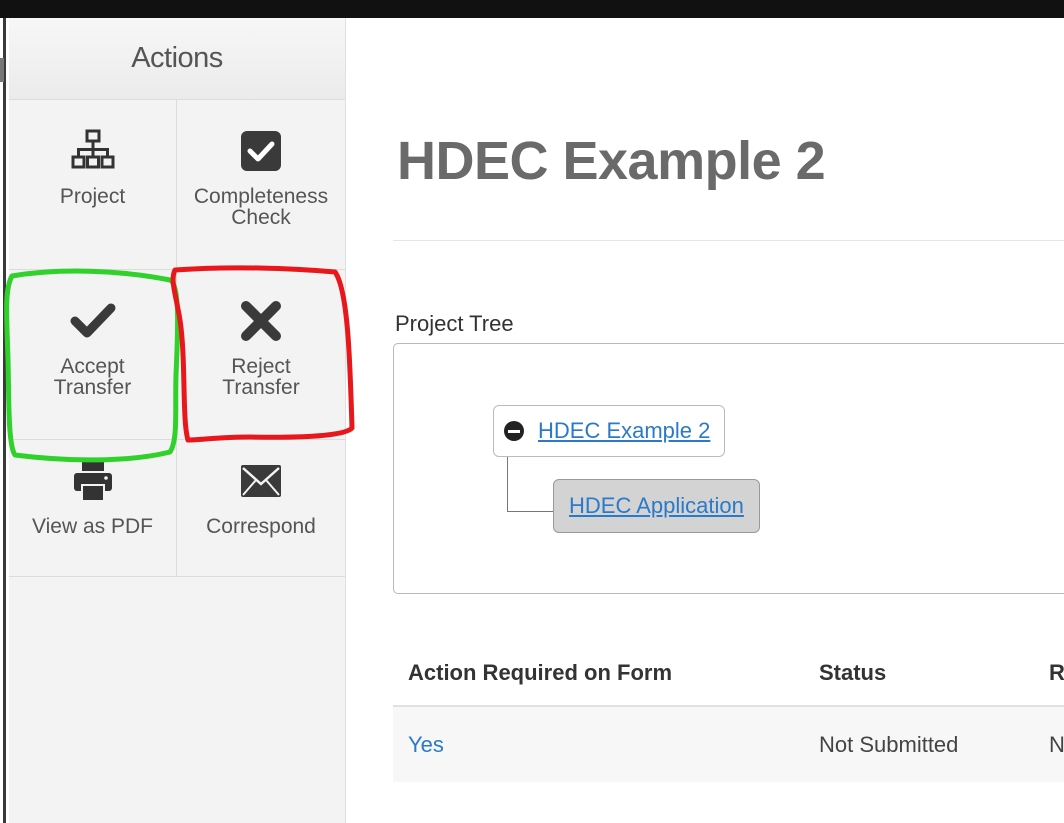 Image resolution: width=1064 pixels, height=823 pixels. I want to click on accept-label-line1: Accept, so click(92, 366).